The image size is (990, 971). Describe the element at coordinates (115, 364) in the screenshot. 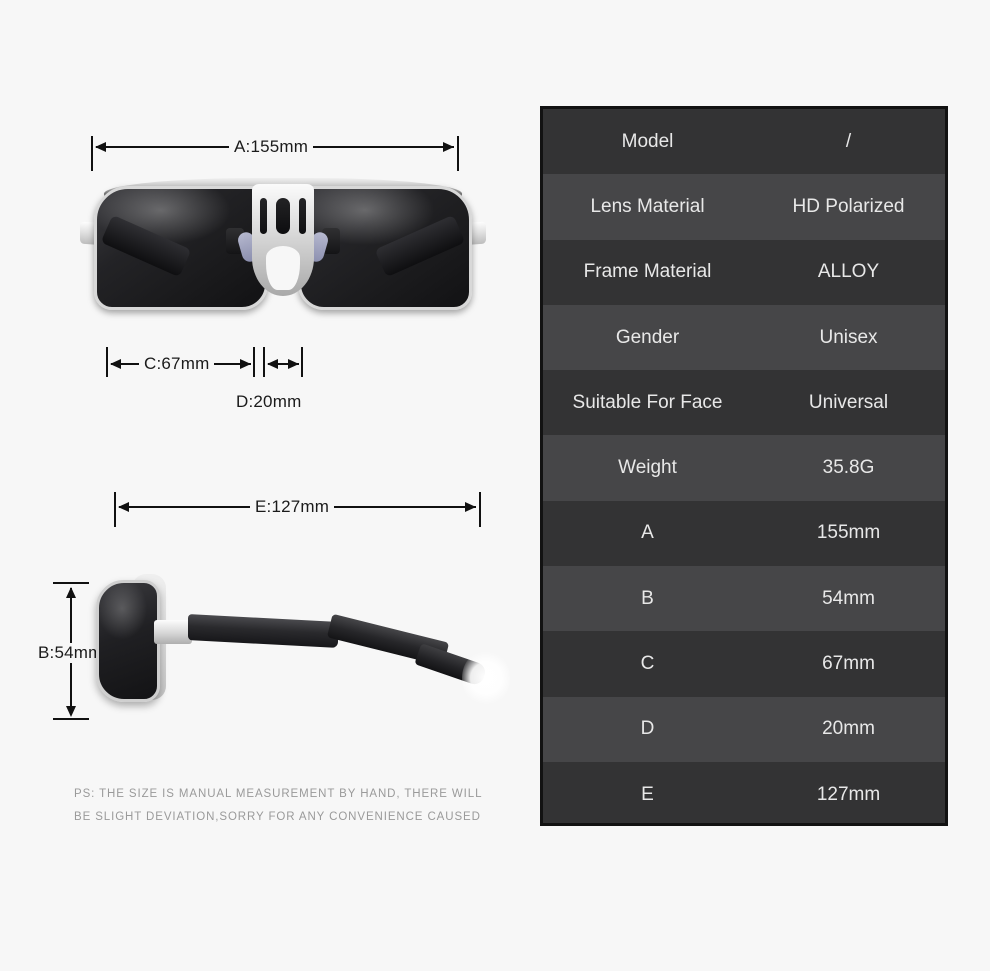

I see `dimension-c-arrow-left` at that location.